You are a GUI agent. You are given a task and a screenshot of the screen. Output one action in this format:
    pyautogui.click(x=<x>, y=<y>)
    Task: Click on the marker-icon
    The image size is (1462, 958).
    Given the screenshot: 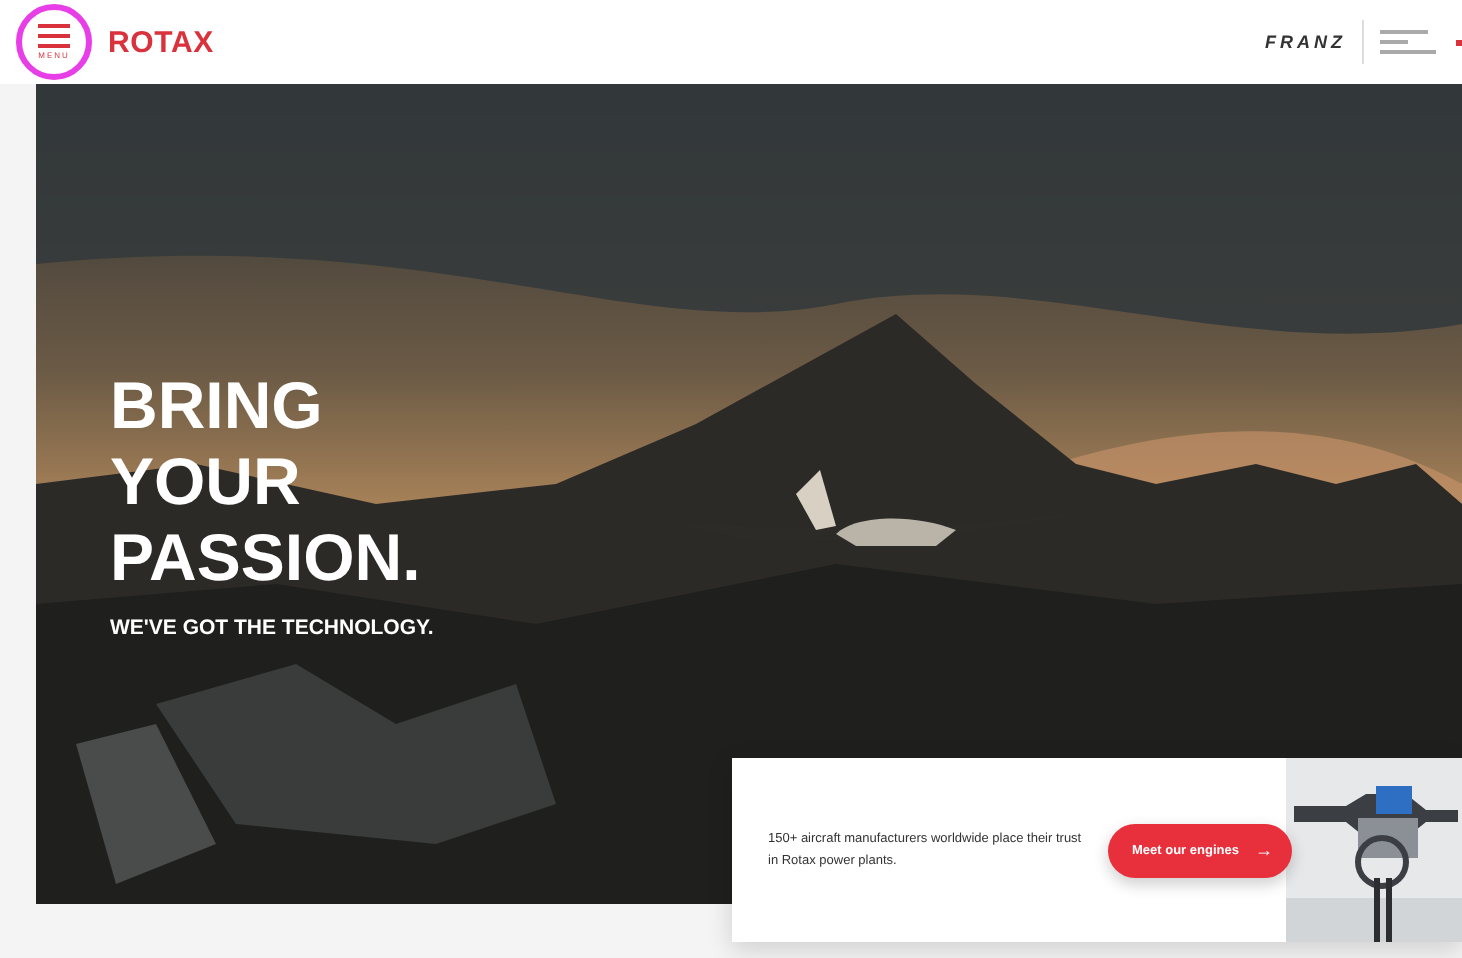 What is the action you would take?
    pyautogui.click(x=1459, y=42)
    